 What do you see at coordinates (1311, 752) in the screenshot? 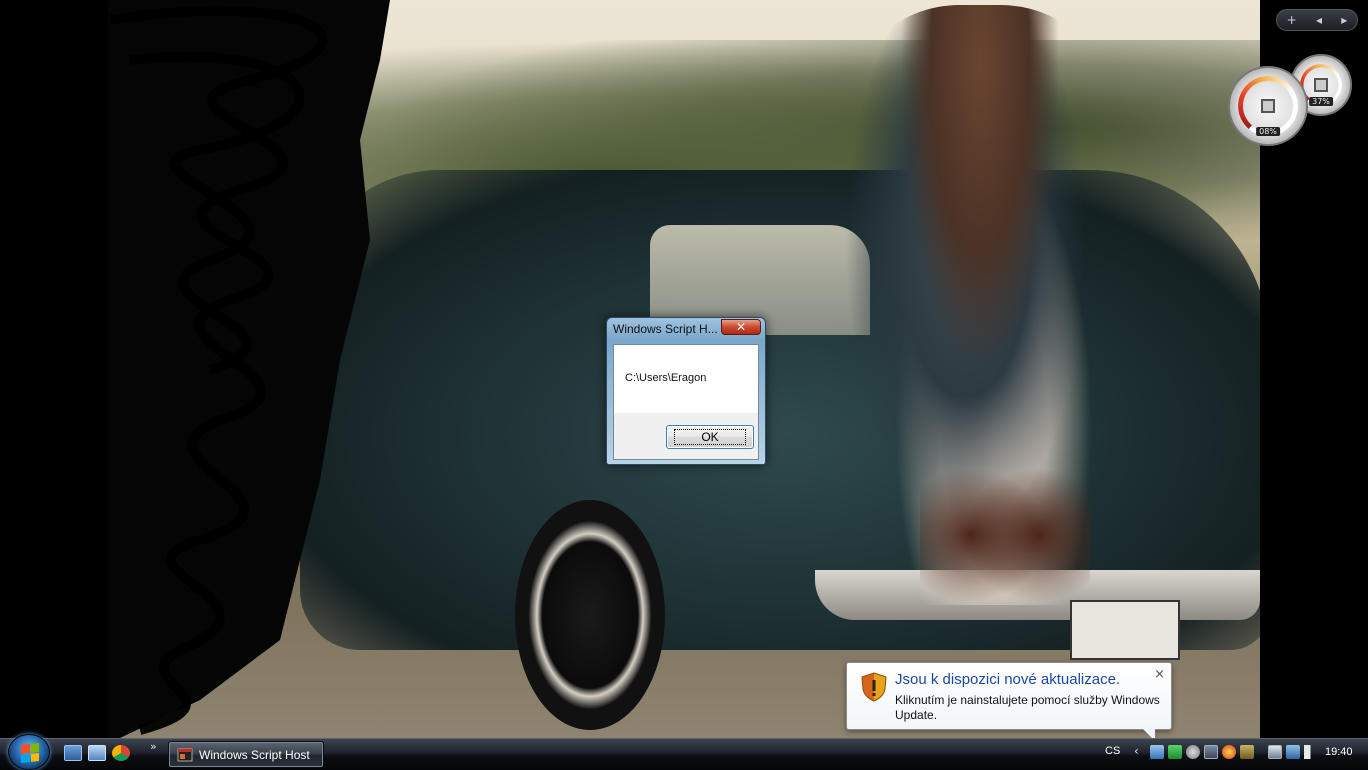
I see `volume-icon` at bounding box center [1311, 752].